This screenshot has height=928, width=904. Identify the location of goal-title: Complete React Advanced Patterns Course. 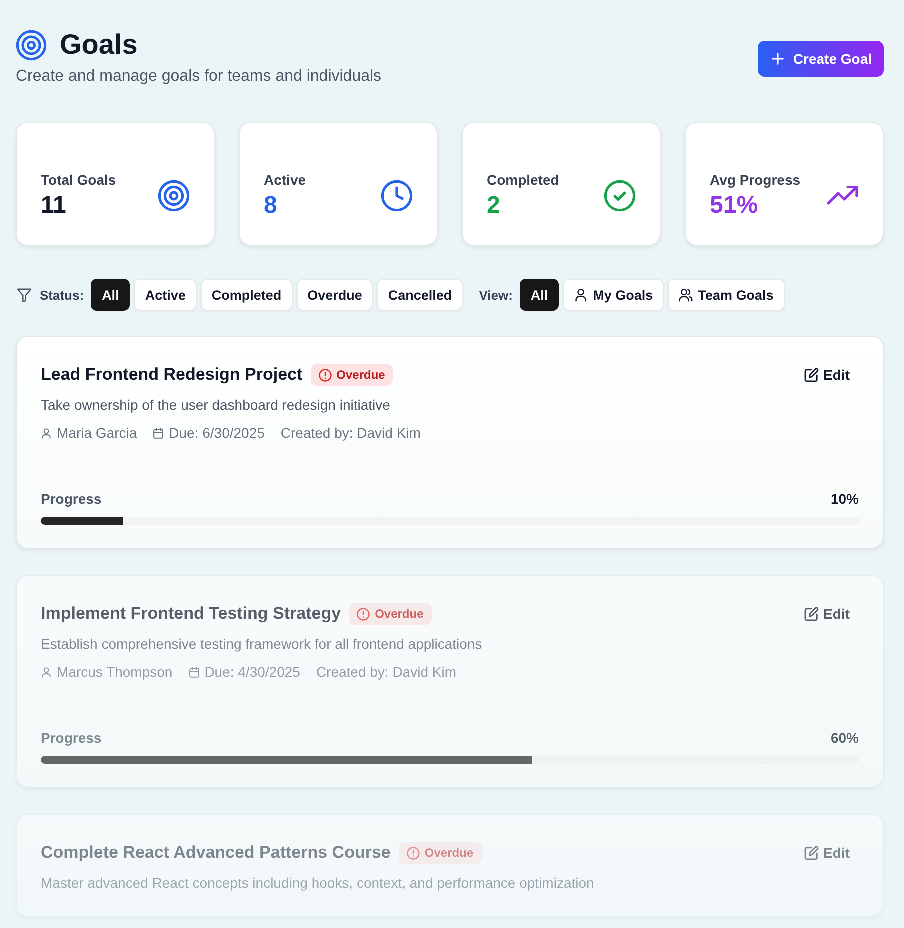
(216, 853).